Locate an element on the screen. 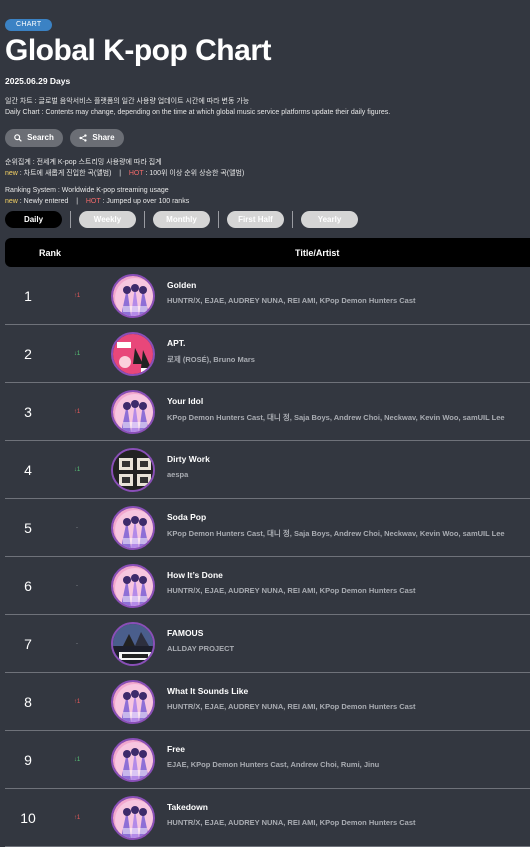 This screenshot has height=847, width=530. song-title: What It Sounds Like is located at coordinates (207, 691).